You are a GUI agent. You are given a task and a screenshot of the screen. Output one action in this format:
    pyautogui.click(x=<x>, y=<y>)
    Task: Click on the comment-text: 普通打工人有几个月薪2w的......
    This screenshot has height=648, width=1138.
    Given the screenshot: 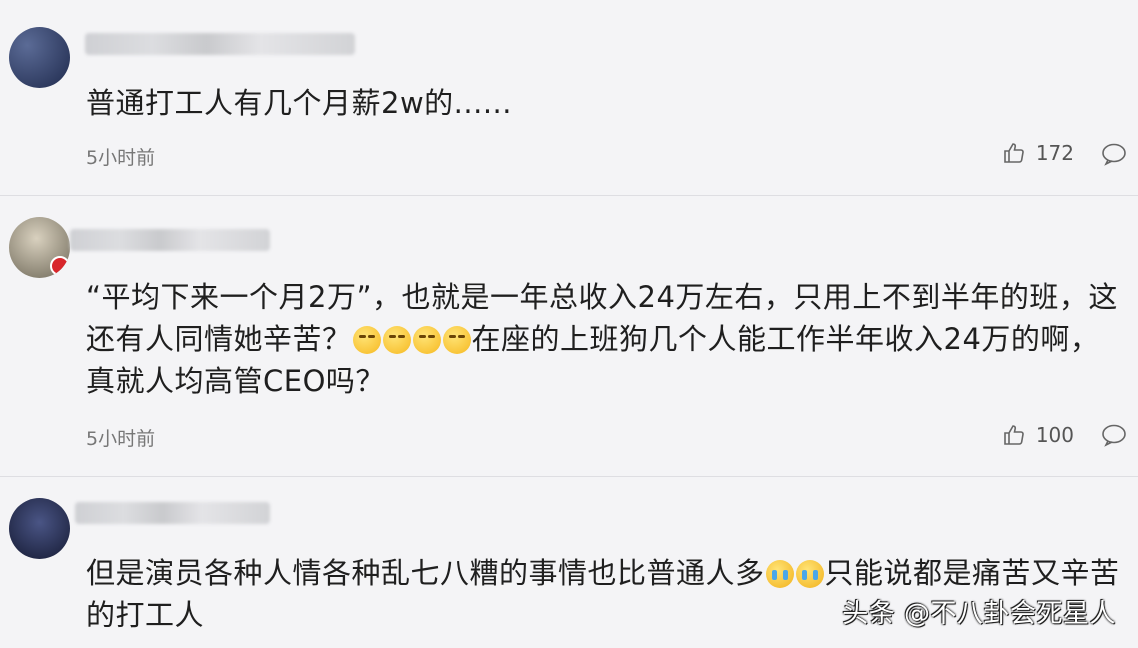 What is the action you would take?
    pyautogui.click(x=299, y=103)
    